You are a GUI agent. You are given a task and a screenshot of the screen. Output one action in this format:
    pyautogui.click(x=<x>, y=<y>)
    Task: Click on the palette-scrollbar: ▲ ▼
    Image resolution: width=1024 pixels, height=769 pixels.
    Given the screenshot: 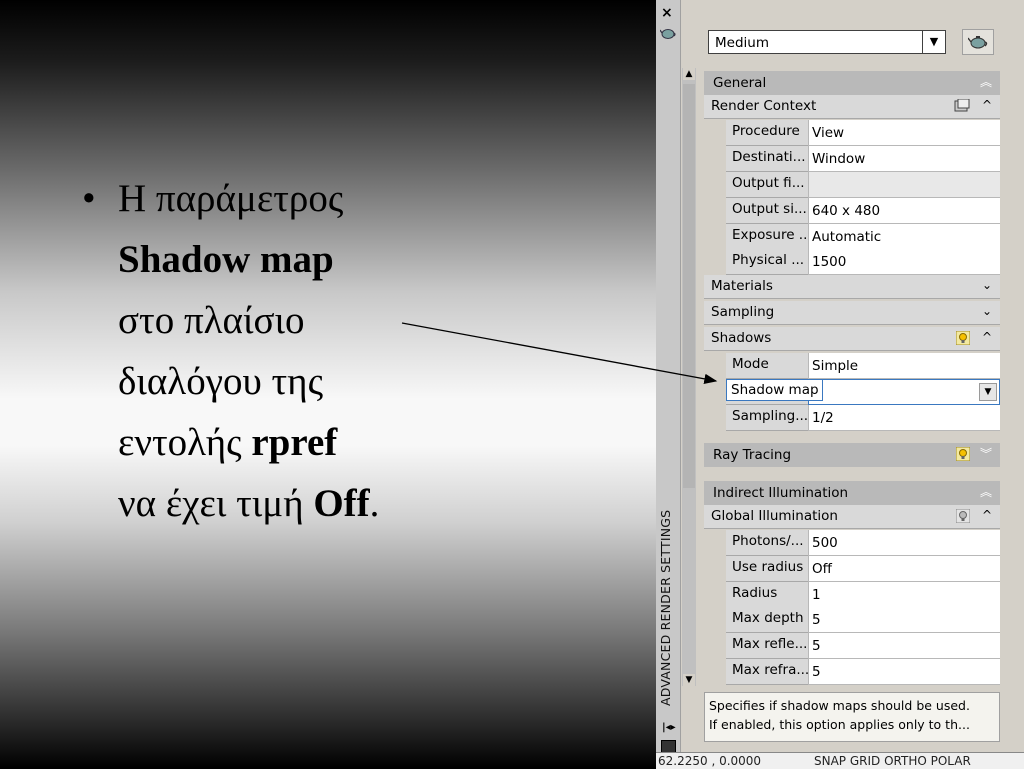 What is the action you would take?
    pyautogui.click(x=689, y=377)
    